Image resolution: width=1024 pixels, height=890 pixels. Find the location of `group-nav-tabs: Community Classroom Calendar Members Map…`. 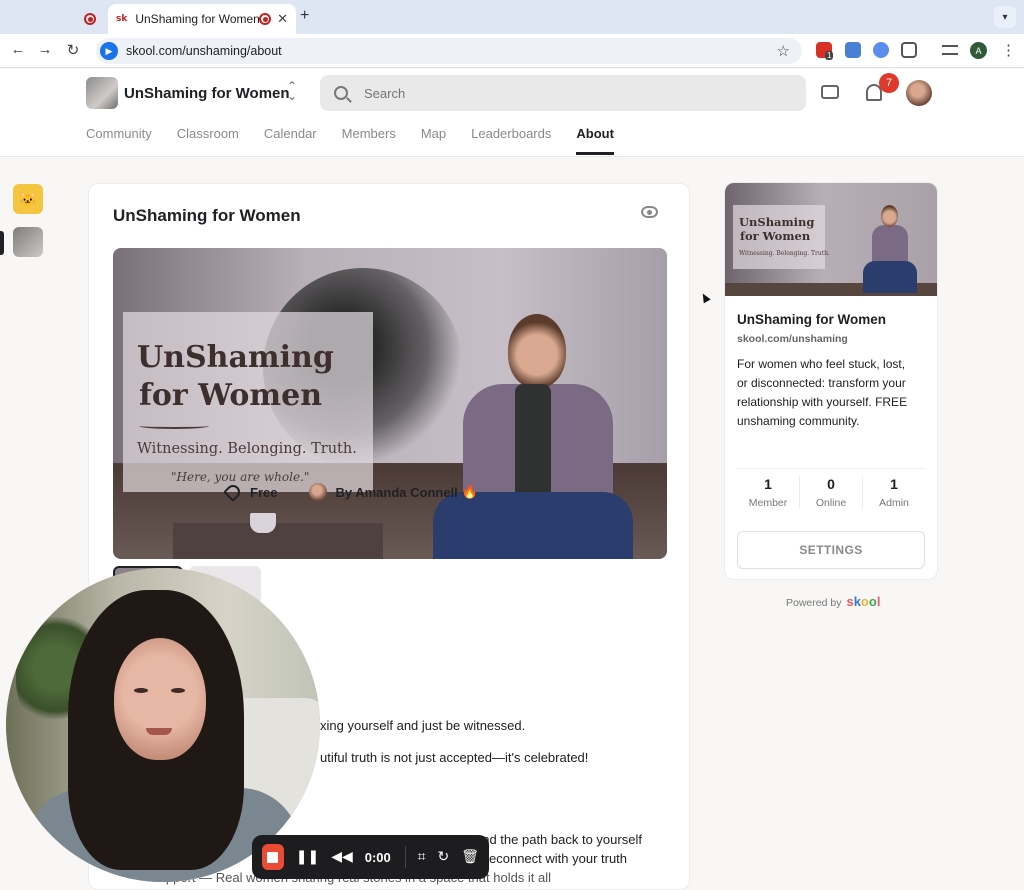

group-nav-tabs: Community Classroom Calendar Members Map… is located at coordinates (362, 141).